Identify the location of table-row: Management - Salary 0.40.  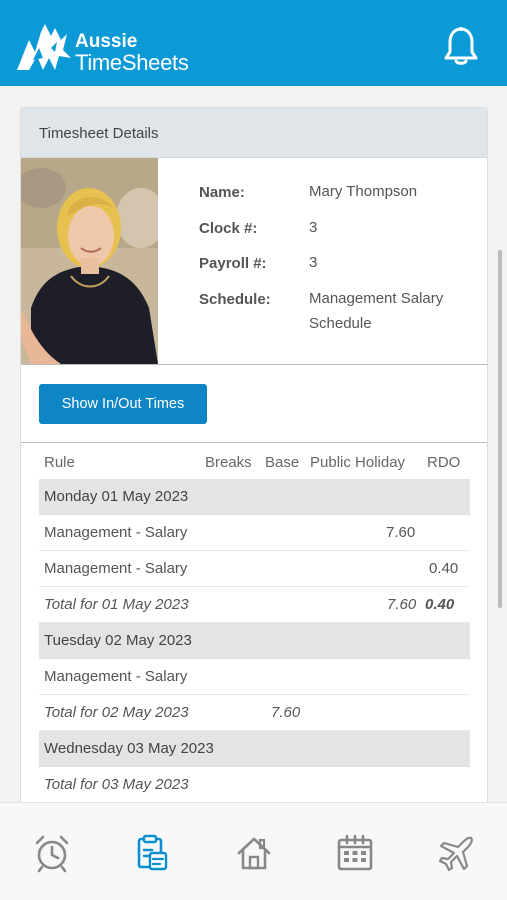
(254, 569).